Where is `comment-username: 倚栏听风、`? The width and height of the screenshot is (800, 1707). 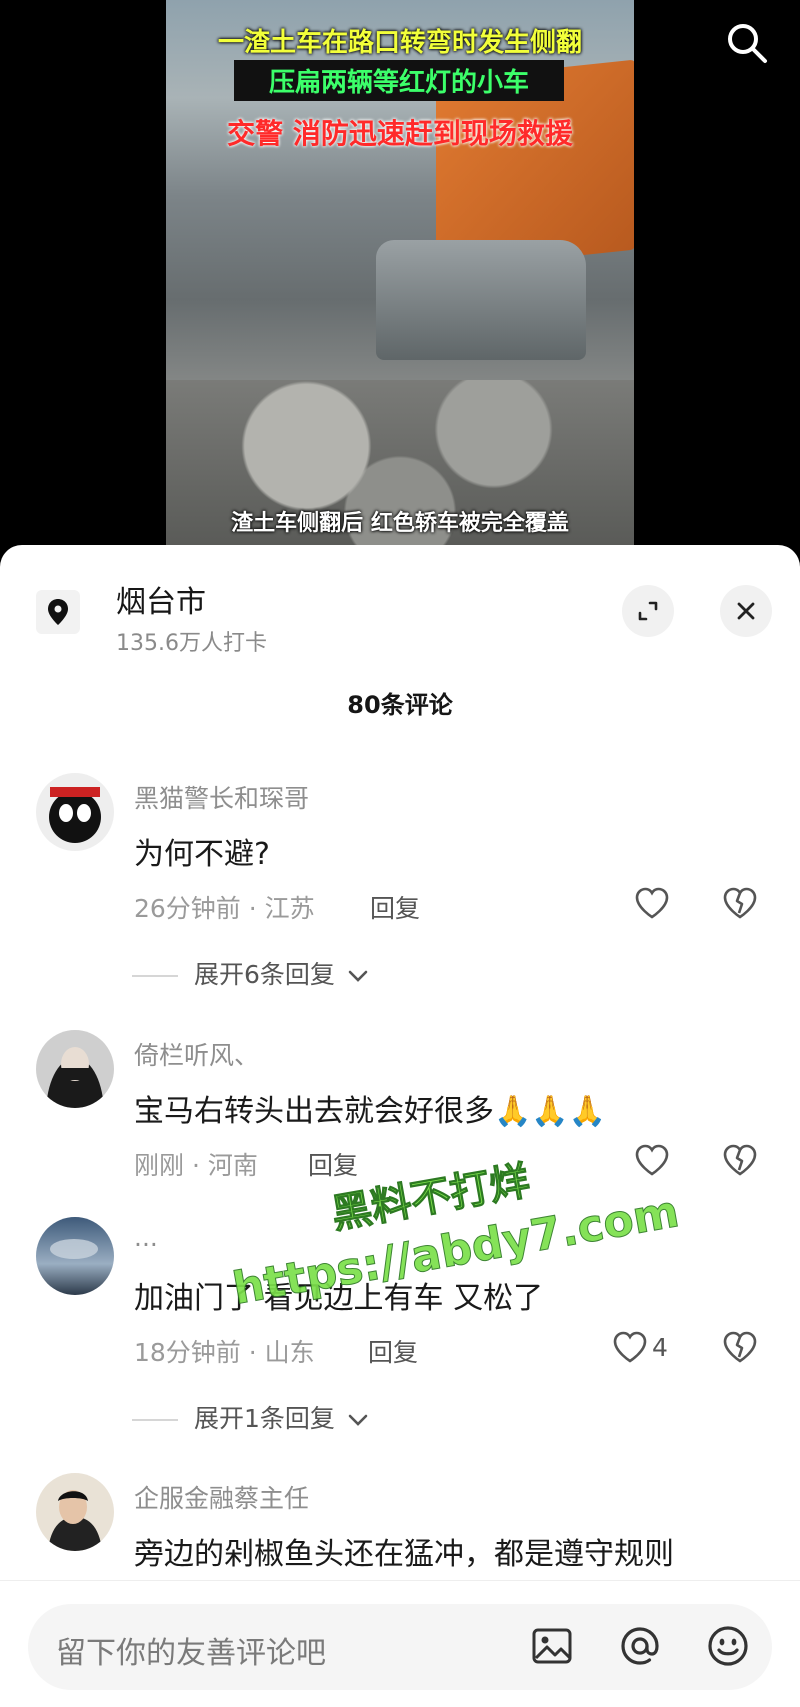 comment-username: 倚栏听风、 is located at coordinates (196, 1054).